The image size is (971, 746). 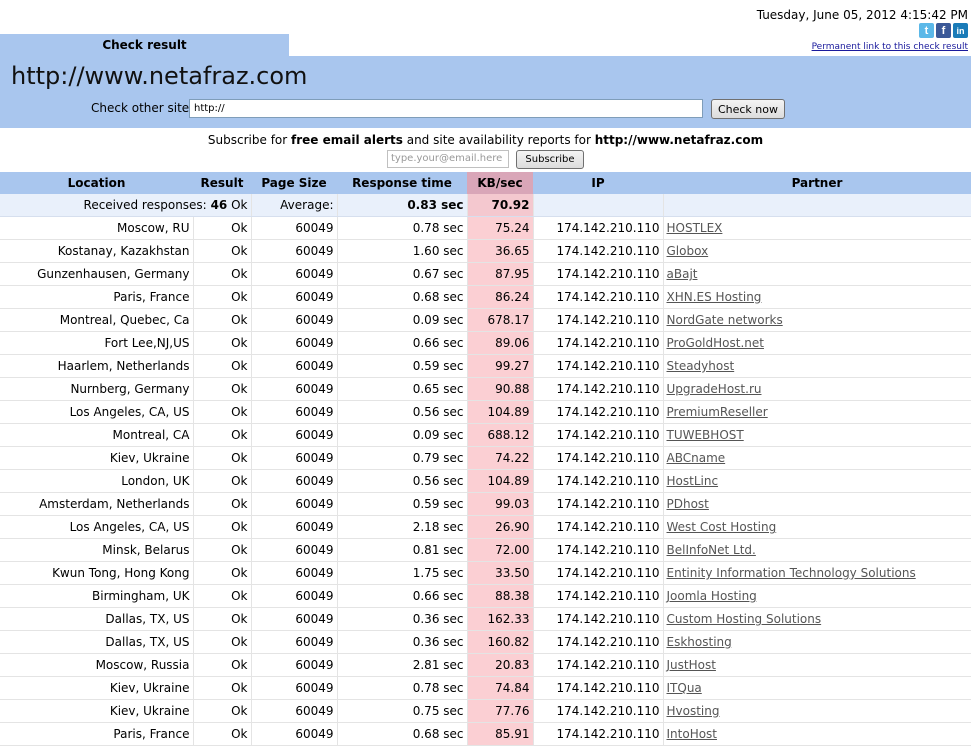 What do you see at coordinates (97, 366) in the screenshot?
I see `location-cell: Haarlem, Netherlands` at bounding box center [97, 366].